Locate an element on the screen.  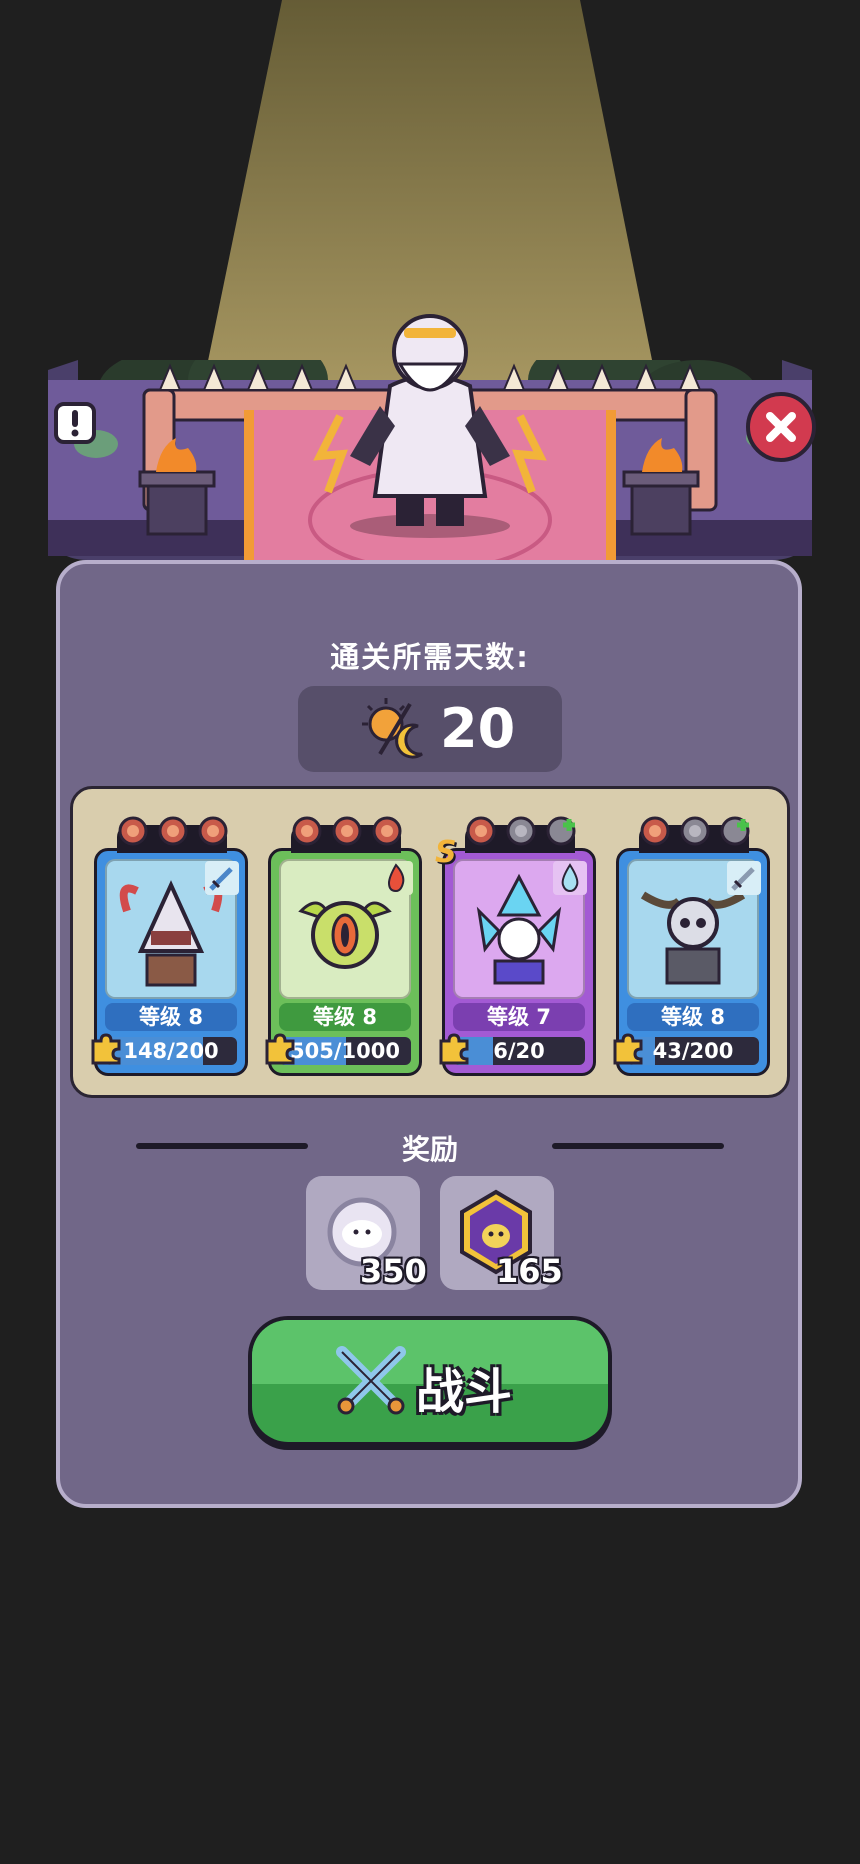
reward-amount: 165 is located at coordinates (529, 1271).